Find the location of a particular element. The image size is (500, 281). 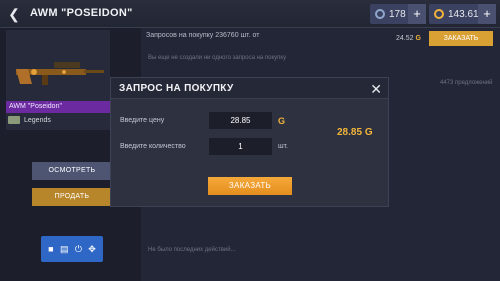

order-button: ЗАКАЗАТЬ is located at coordinates (250, 186).